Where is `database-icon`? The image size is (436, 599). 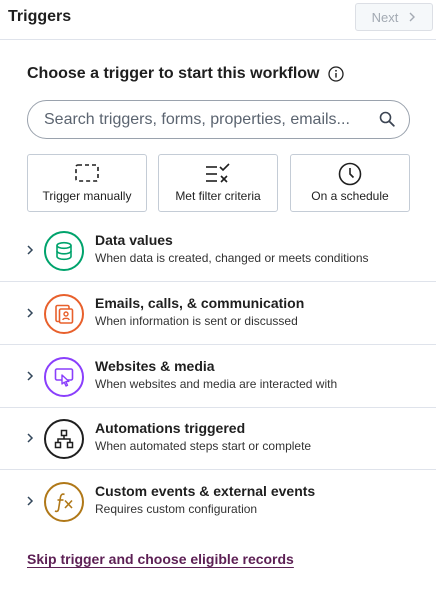
database-icon is located at coordinates (64, 251).